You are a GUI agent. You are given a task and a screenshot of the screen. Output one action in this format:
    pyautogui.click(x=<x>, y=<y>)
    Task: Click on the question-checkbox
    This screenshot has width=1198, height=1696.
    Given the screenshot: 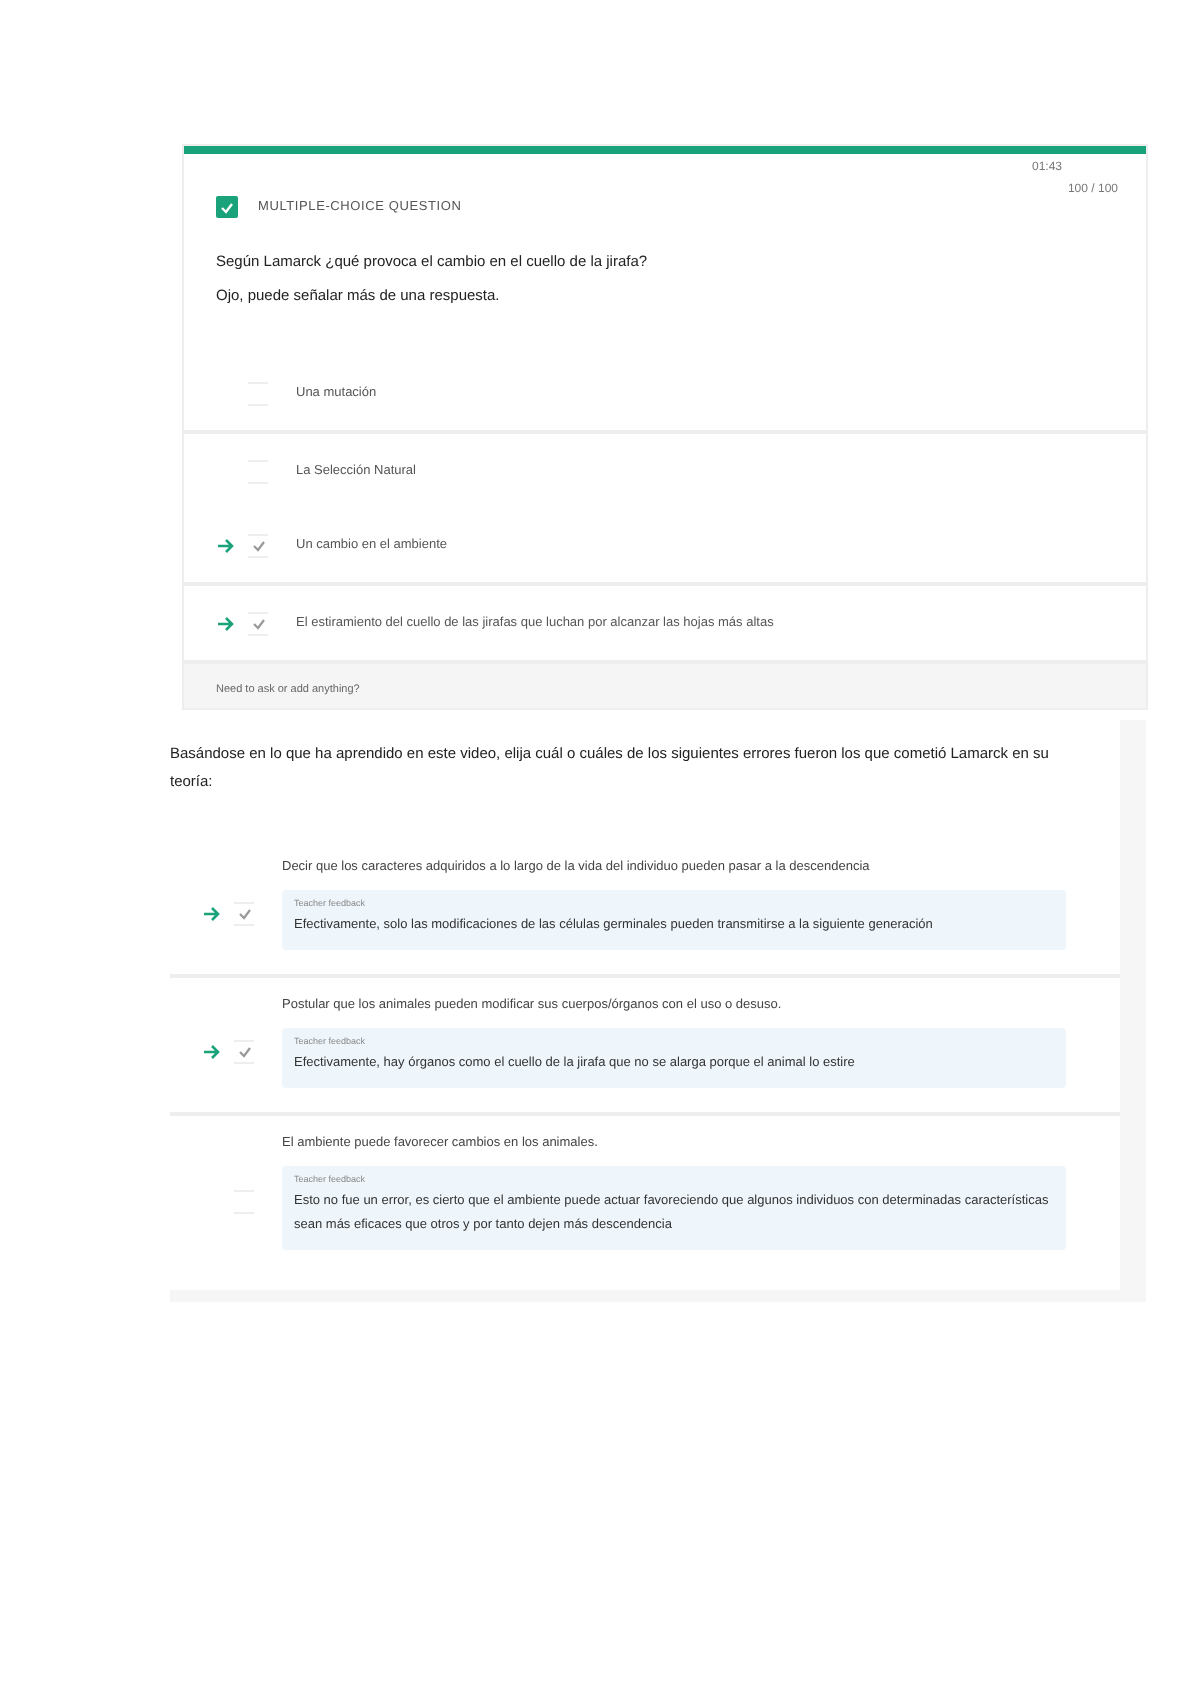 What is the action you would take?
    pyautogui.click(x=227, y=207)
    